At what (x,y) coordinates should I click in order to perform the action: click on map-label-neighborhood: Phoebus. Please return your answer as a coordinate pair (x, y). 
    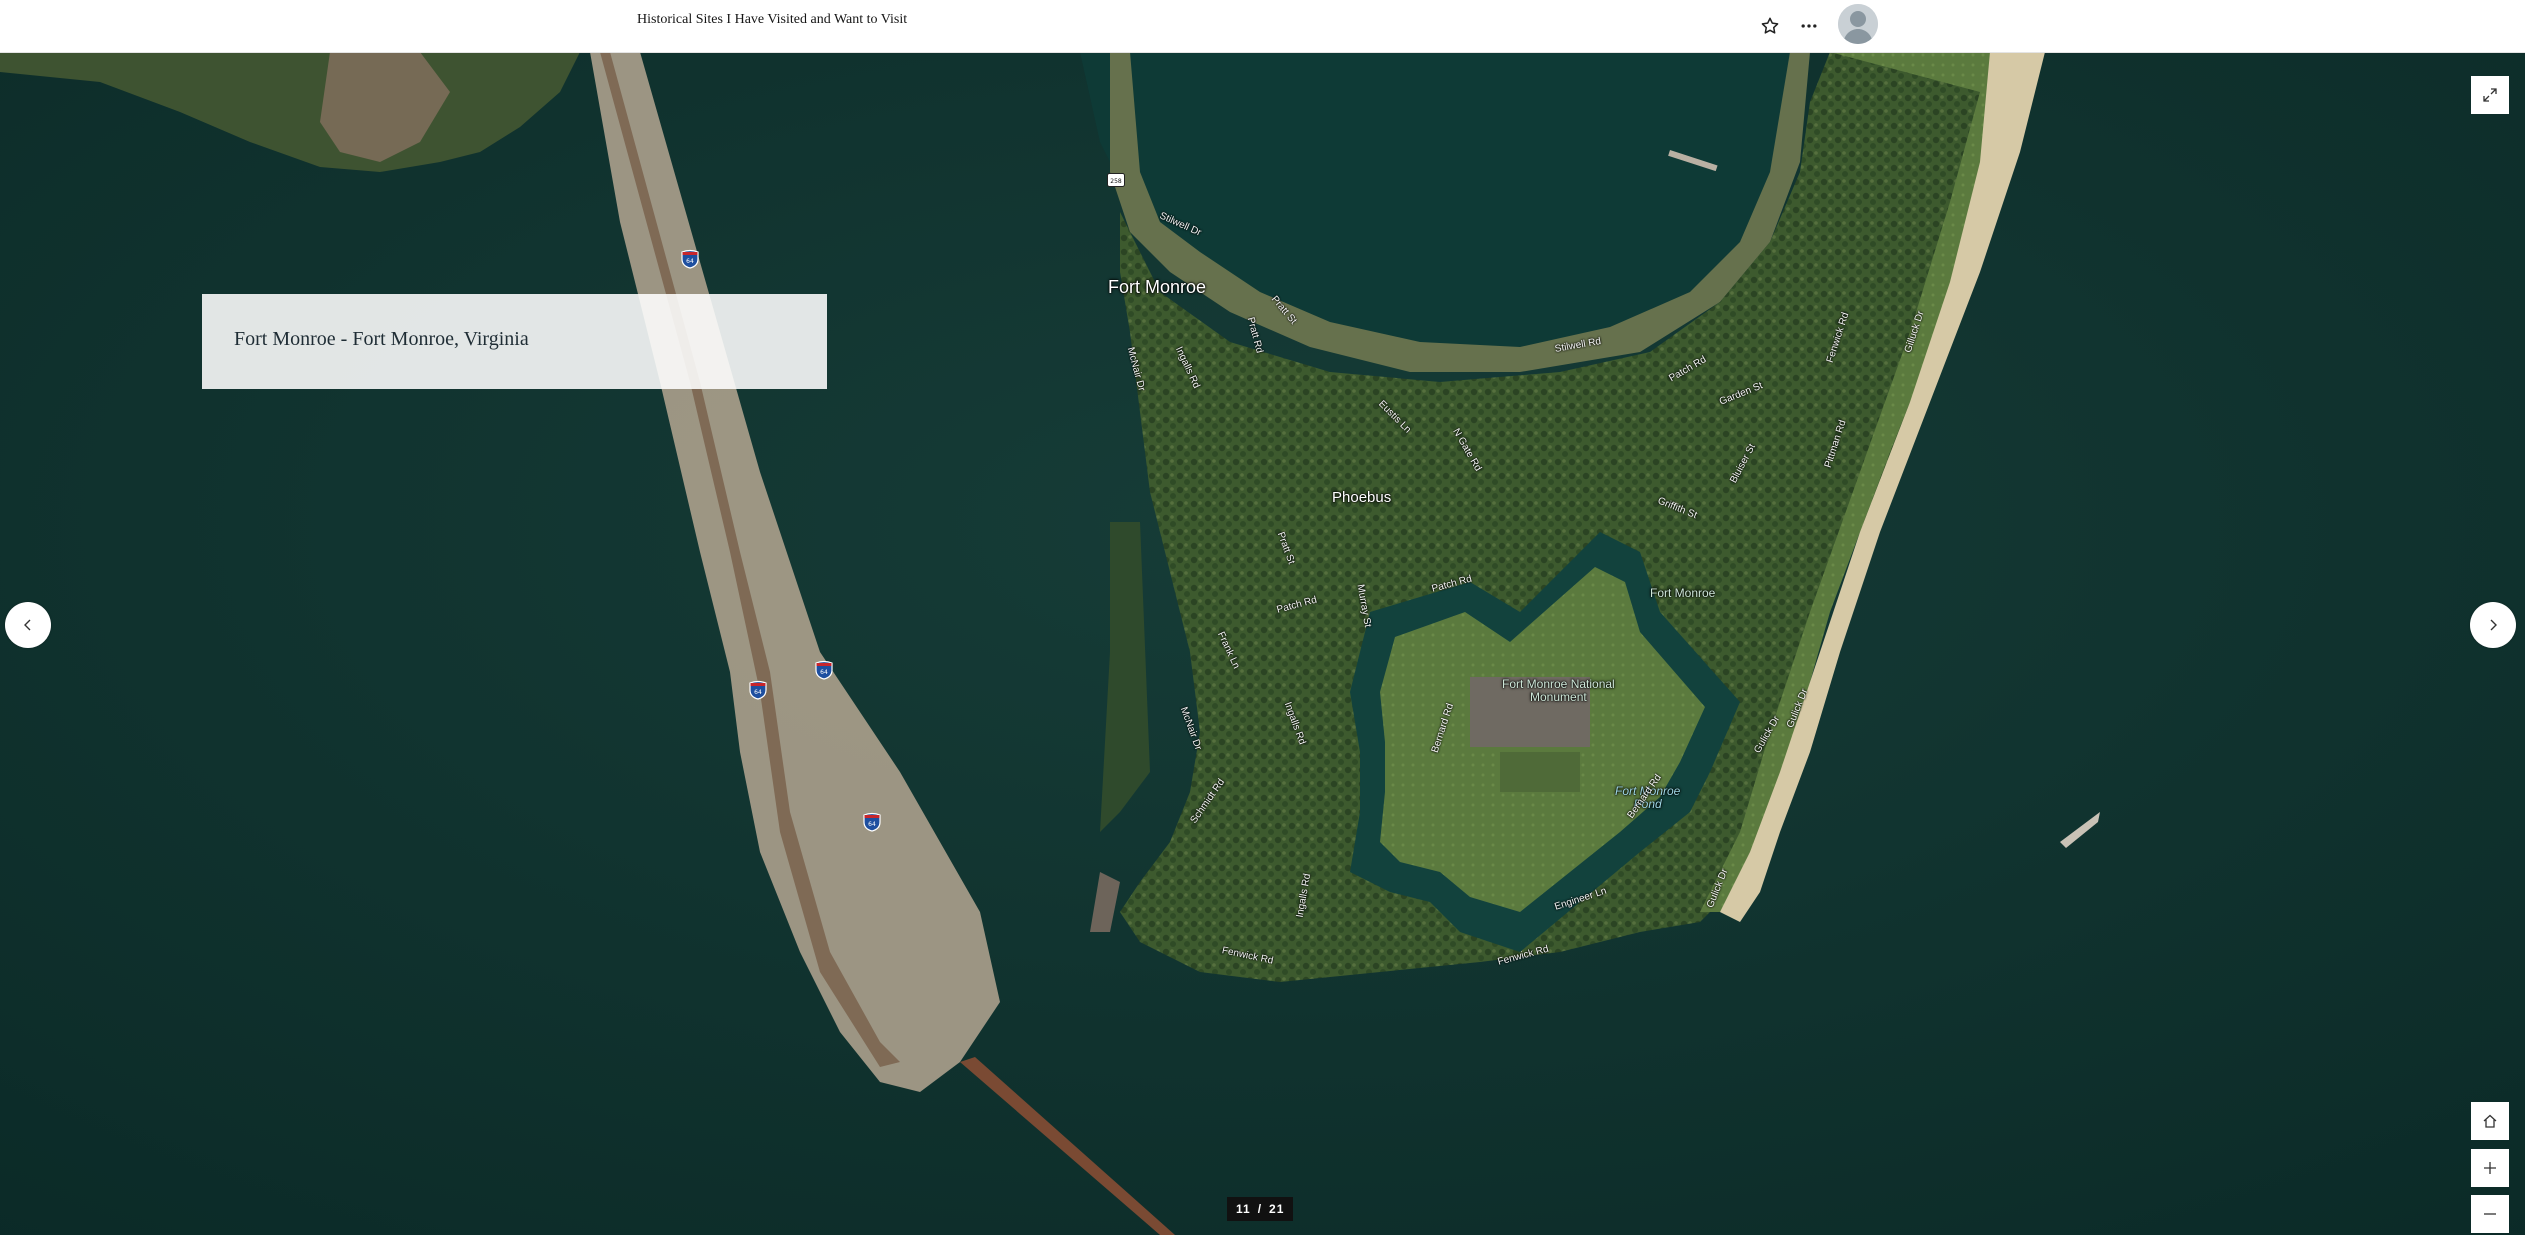
    Looking at the image, I should click on (1362, 497).